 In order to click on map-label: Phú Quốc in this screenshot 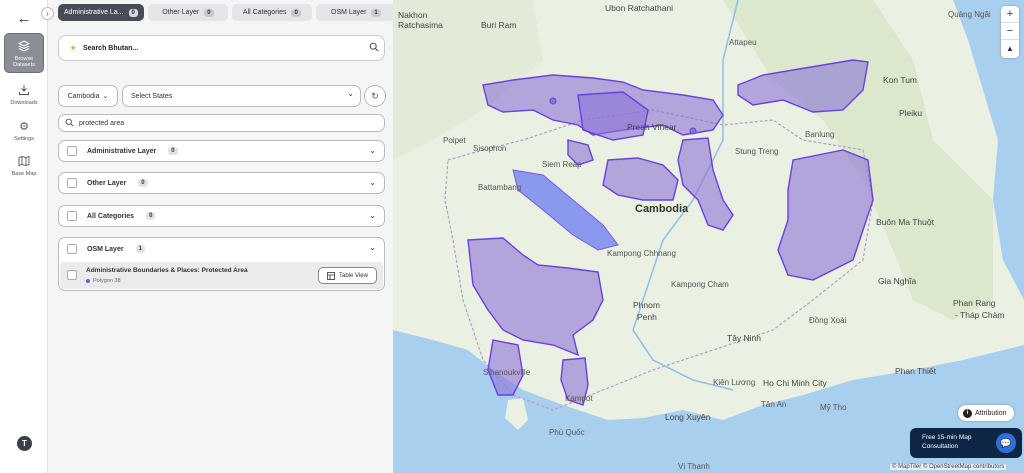, I will do `click(567, 432)`.